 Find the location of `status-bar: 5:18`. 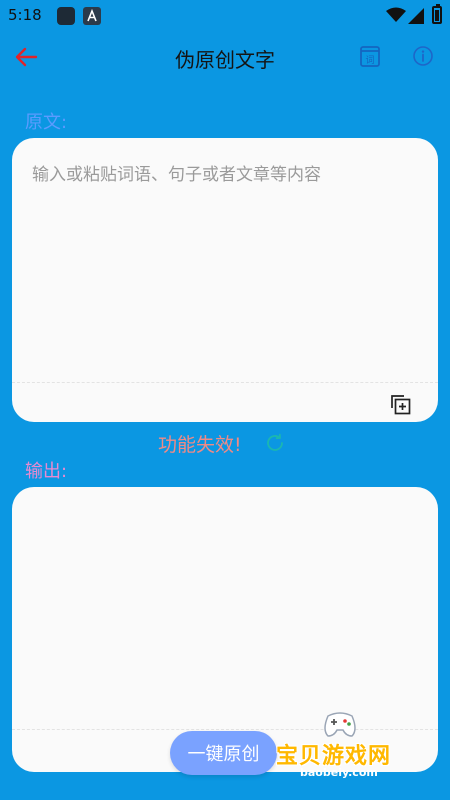

status-bar: 5:18 is located at coordinates (225, 16).